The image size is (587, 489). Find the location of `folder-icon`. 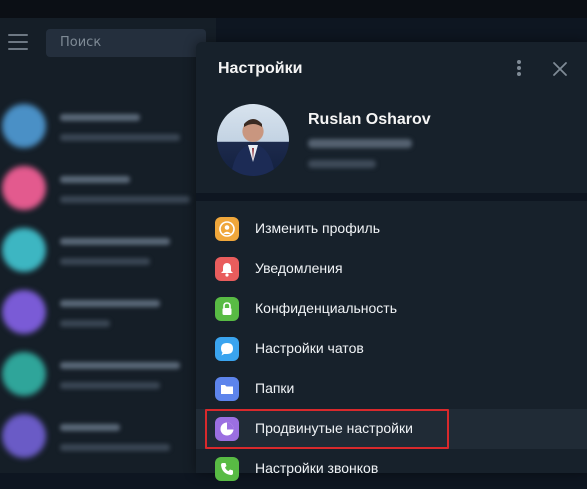

folder-icon is located at coordinates (227, 389).